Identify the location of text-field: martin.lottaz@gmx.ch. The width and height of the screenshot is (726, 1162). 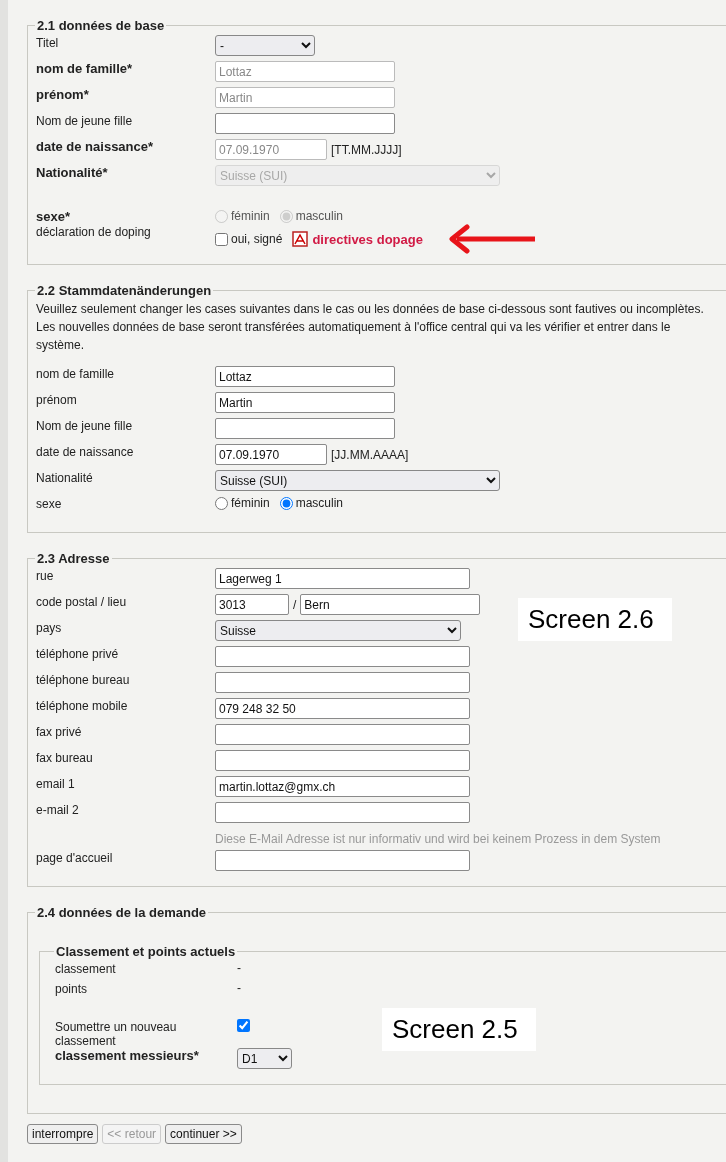
(342, 786).